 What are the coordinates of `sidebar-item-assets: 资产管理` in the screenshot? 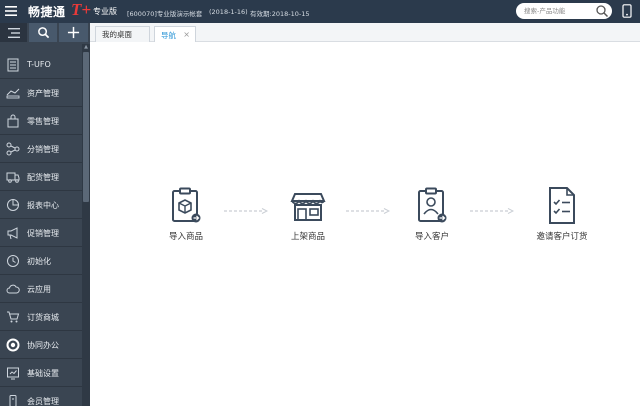 It's located at (41, 93).